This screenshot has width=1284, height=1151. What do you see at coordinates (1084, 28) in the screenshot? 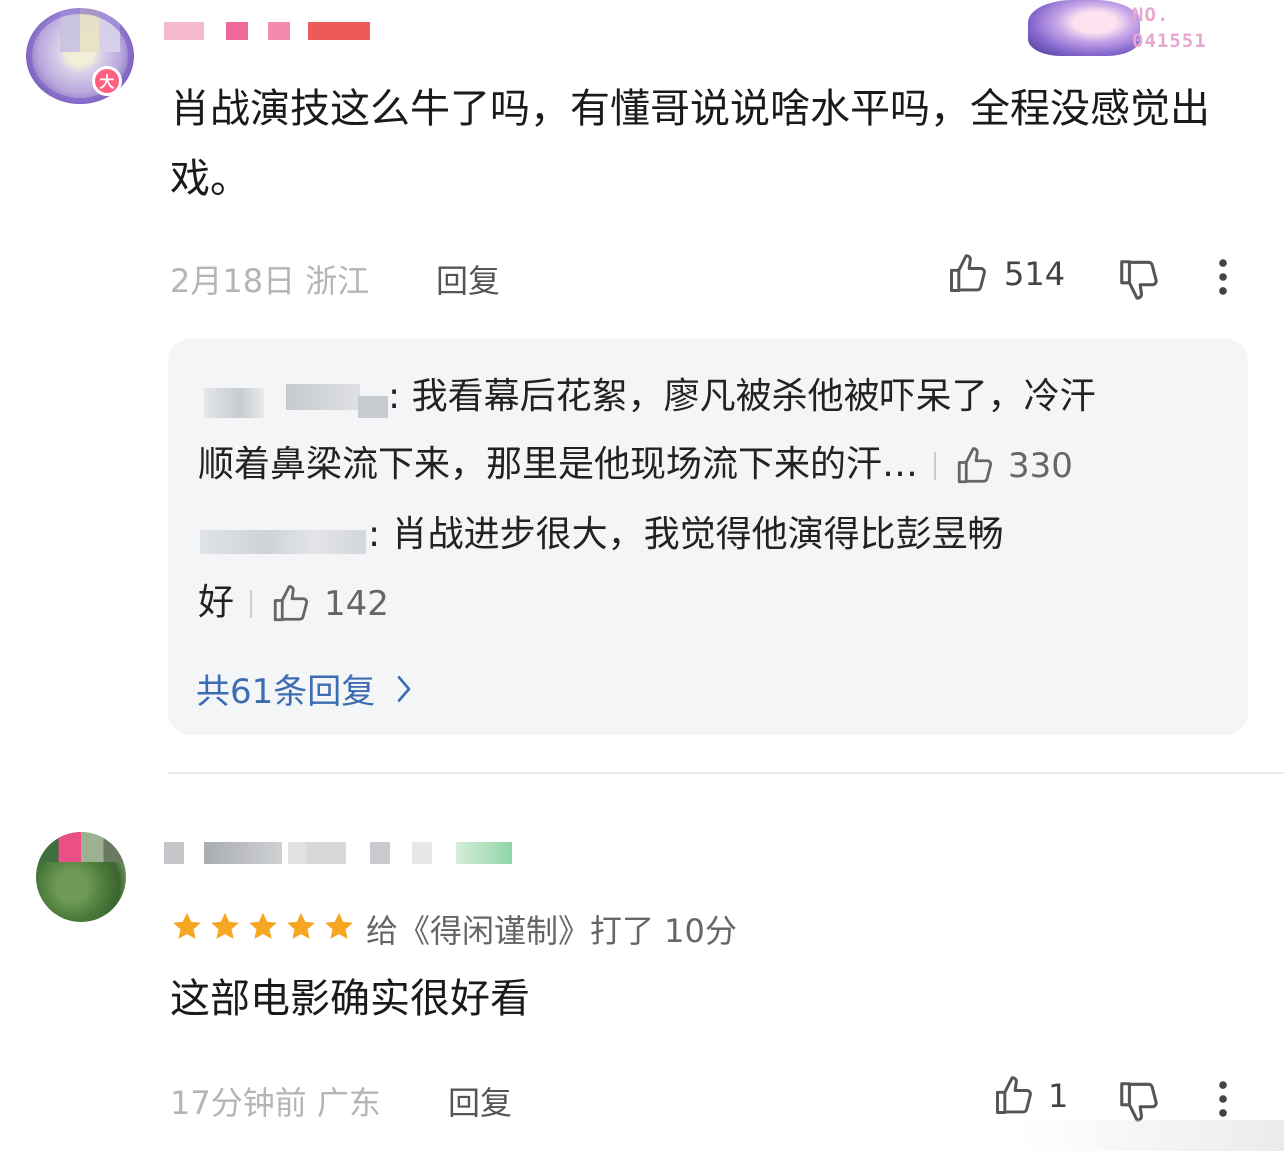
I see `anime-girl-badge-image` at bounding box center [1084, 28].